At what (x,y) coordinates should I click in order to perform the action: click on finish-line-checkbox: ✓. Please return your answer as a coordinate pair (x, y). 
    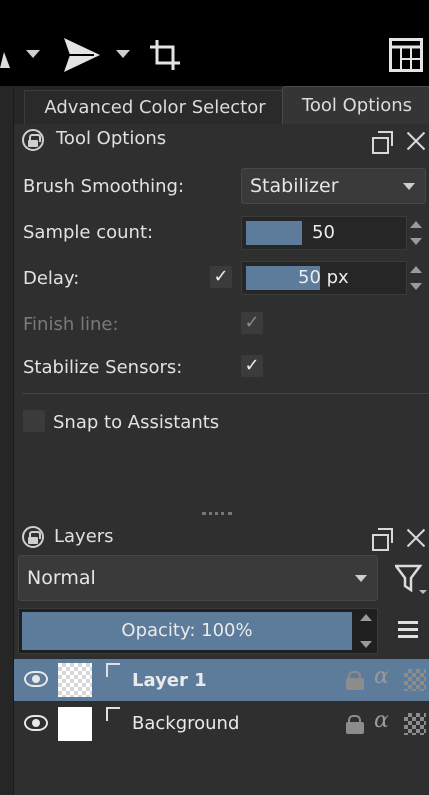
    Looking at the image, I should click on (252, 323).